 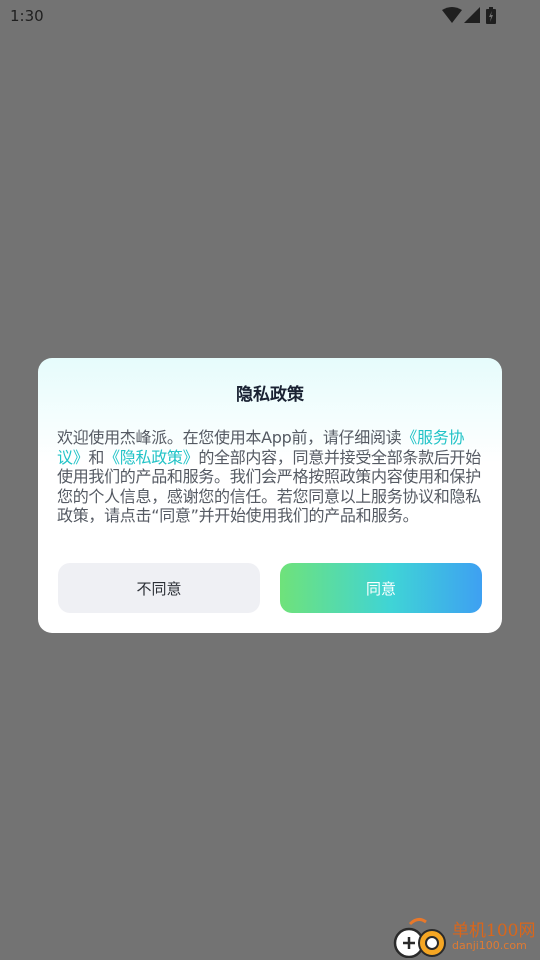 What do you see at coordinates (151, 457) in the screenshot?
I see `privacy-policy-link: 《隐私政策》` at bounding box center [151, 457].